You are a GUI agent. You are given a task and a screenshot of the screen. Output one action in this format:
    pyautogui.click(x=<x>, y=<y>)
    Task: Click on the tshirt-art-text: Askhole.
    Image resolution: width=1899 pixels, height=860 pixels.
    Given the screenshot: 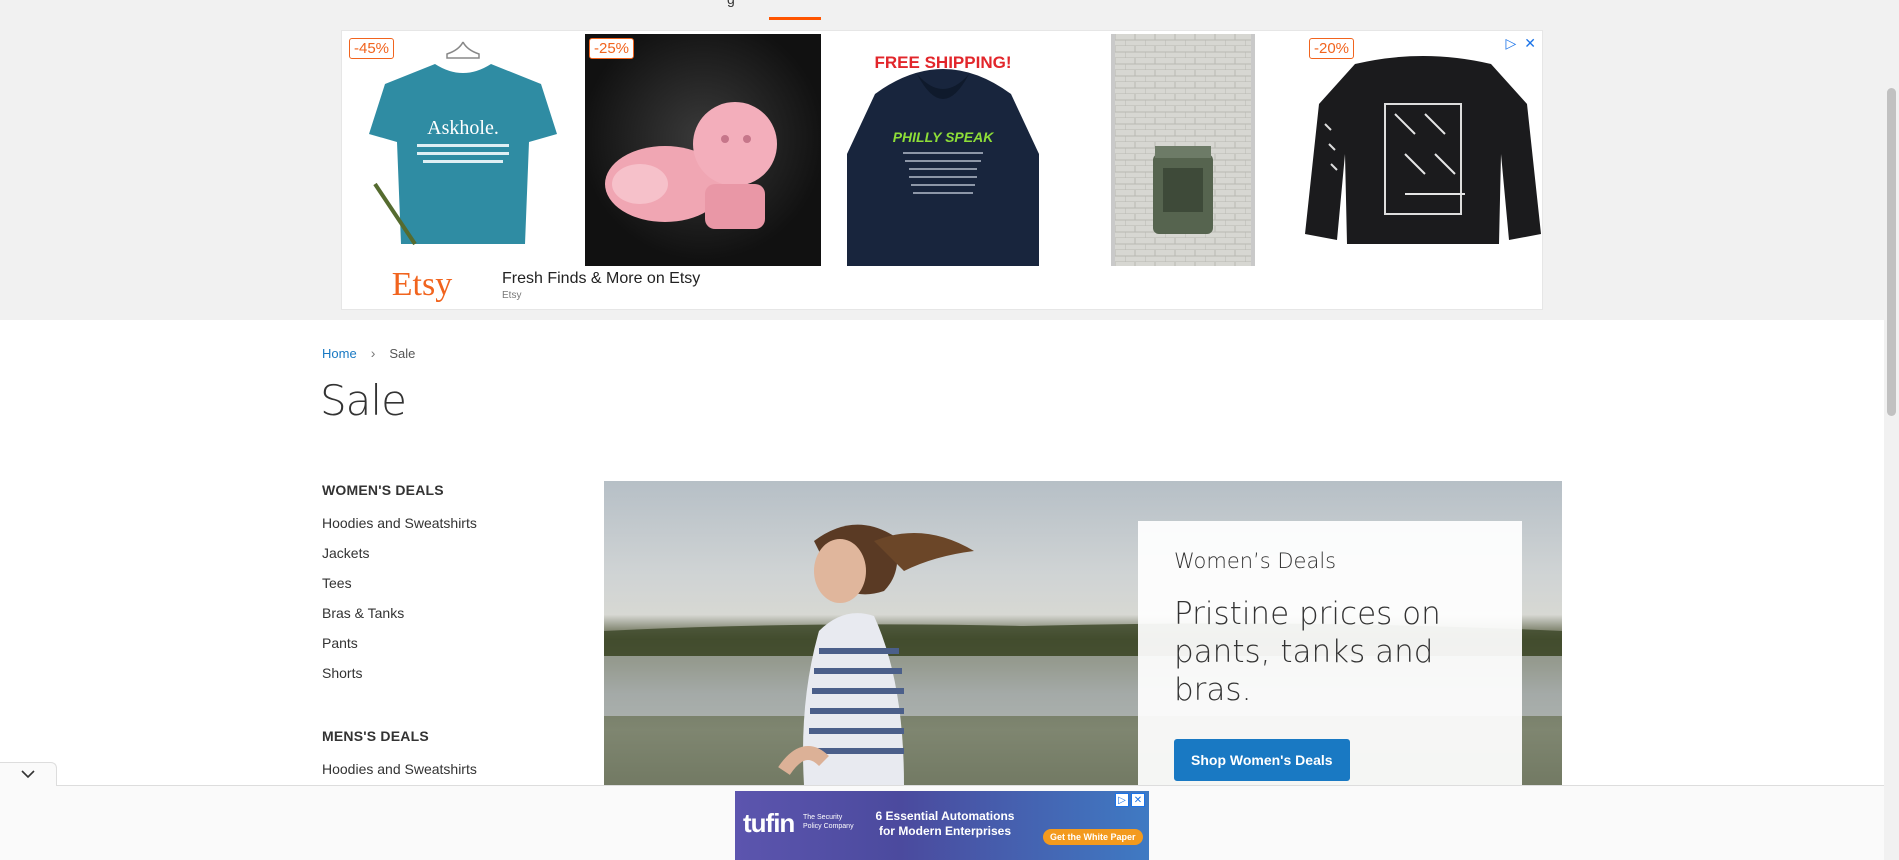 What is the action you would take?
    pyautogui.click(x=463, y=128)
    